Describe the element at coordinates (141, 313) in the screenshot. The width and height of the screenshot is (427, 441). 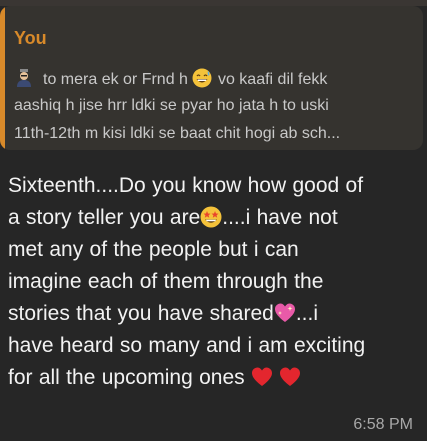
I see `message-line-5-text-a: stories that you have shared` at that location.